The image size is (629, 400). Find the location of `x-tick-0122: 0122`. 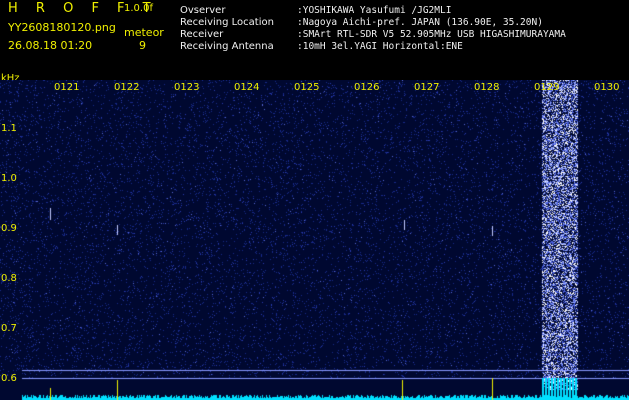

x-tick-0122: 0122 is located at coordinates (127, 87).